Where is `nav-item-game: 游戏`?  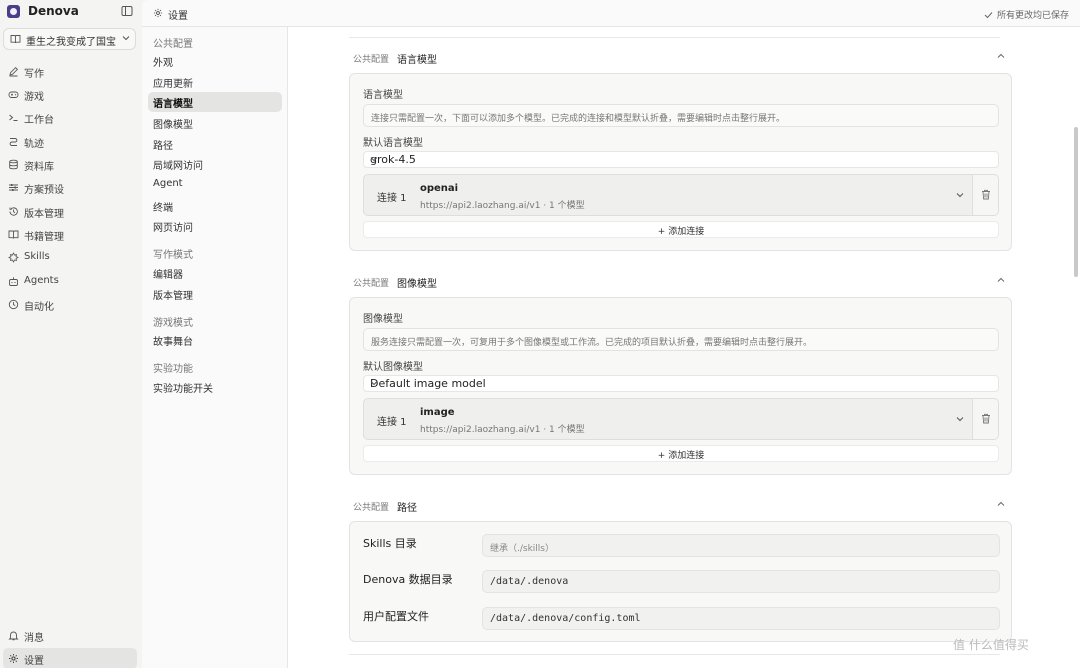 nav-item-game: 游戏 is located at coordinates (70, 94).